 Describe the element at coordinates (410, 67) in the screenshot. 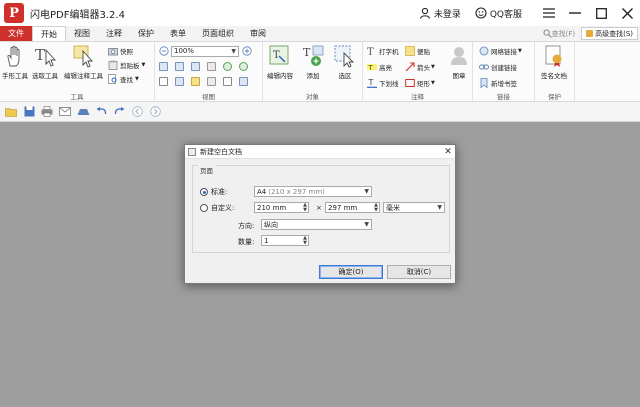

I see `arrow-icon` at that location.